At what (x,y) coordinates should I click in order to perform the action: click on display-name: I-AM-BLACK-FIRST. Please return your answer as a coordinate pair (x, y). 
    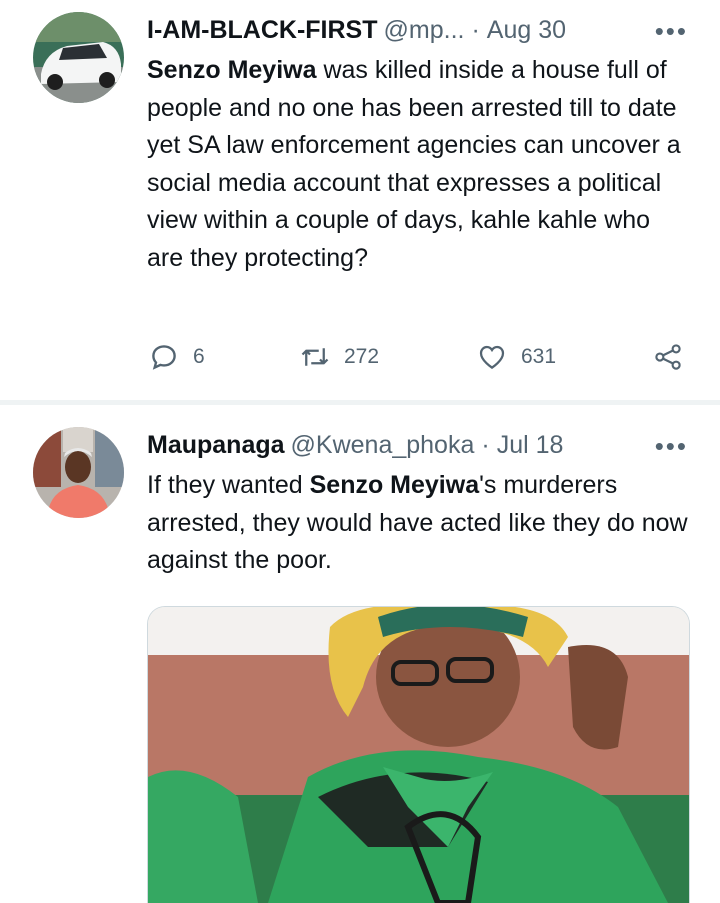
    Looking at the image, I should click on (262, 30).